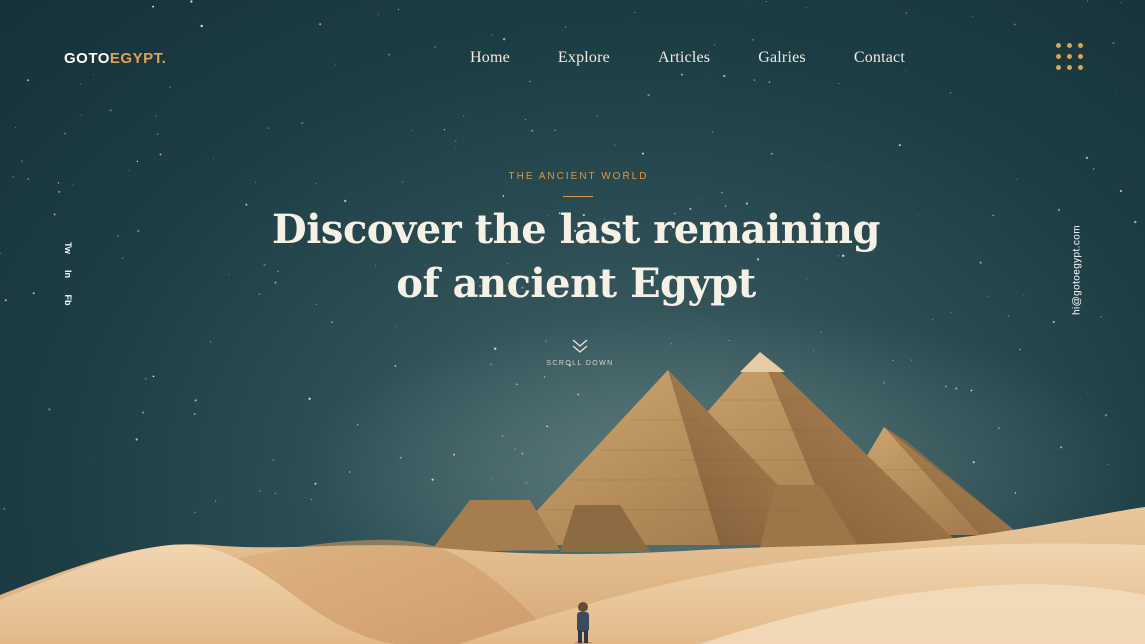 This screenshot has height=644, width=1145. I want to click on headline-line-2: of ancient Egypt, so click(576, 283).